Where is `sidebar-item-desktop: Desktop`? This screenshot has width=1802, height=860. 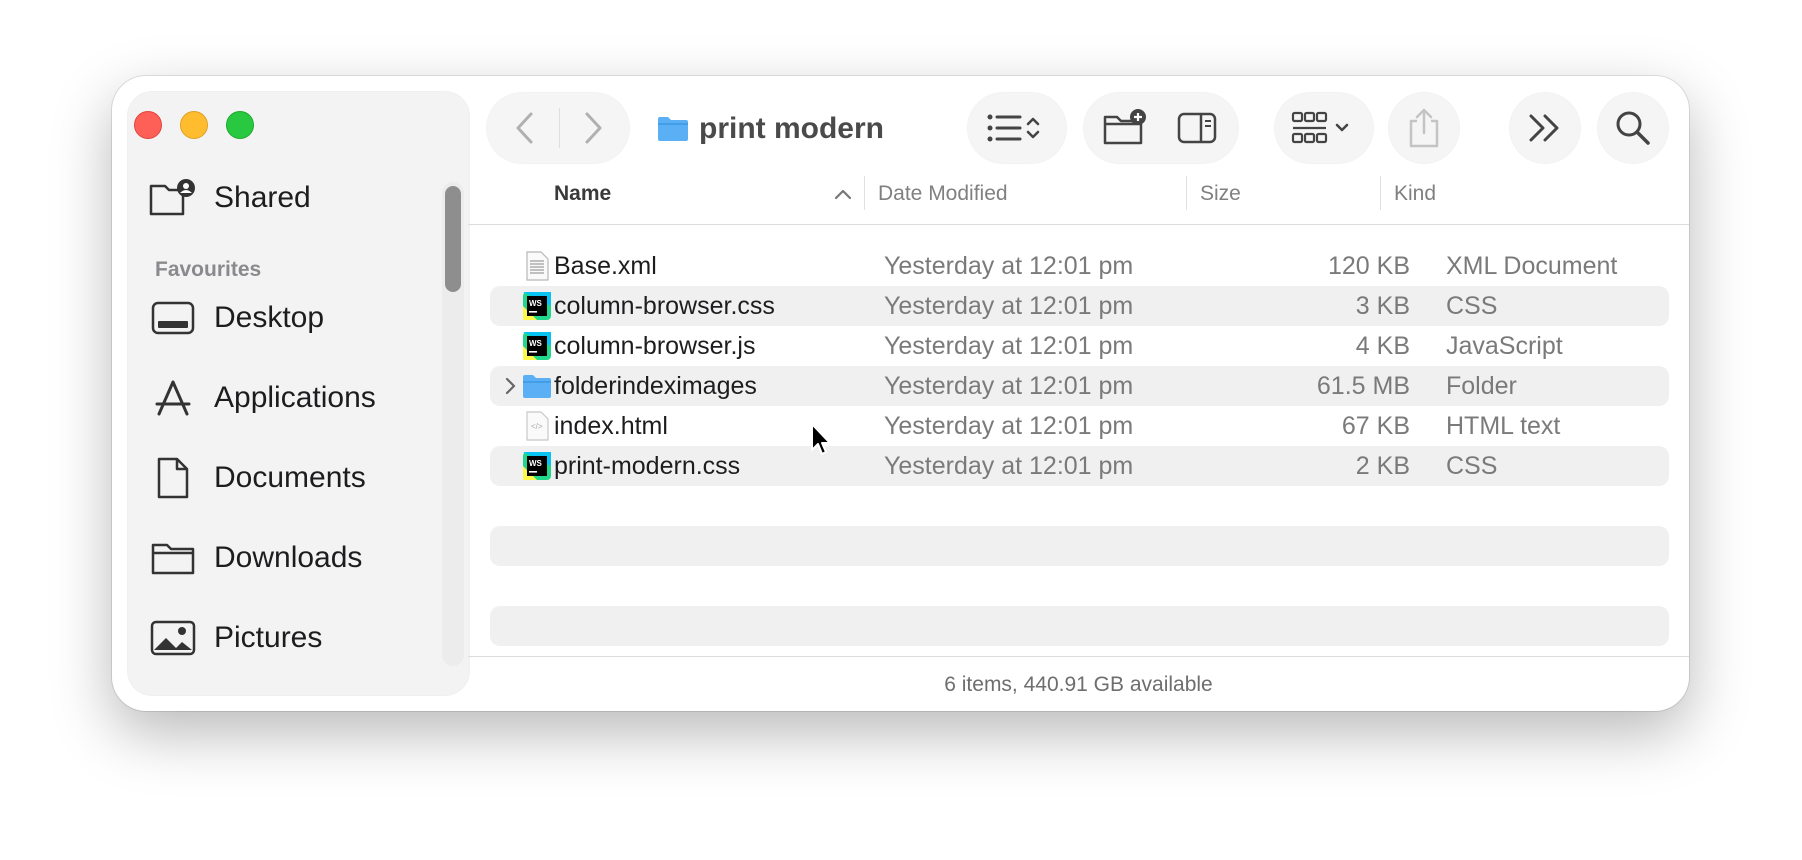 sidebar-item-desktop: Desktop is located at coordinates (236, 318).